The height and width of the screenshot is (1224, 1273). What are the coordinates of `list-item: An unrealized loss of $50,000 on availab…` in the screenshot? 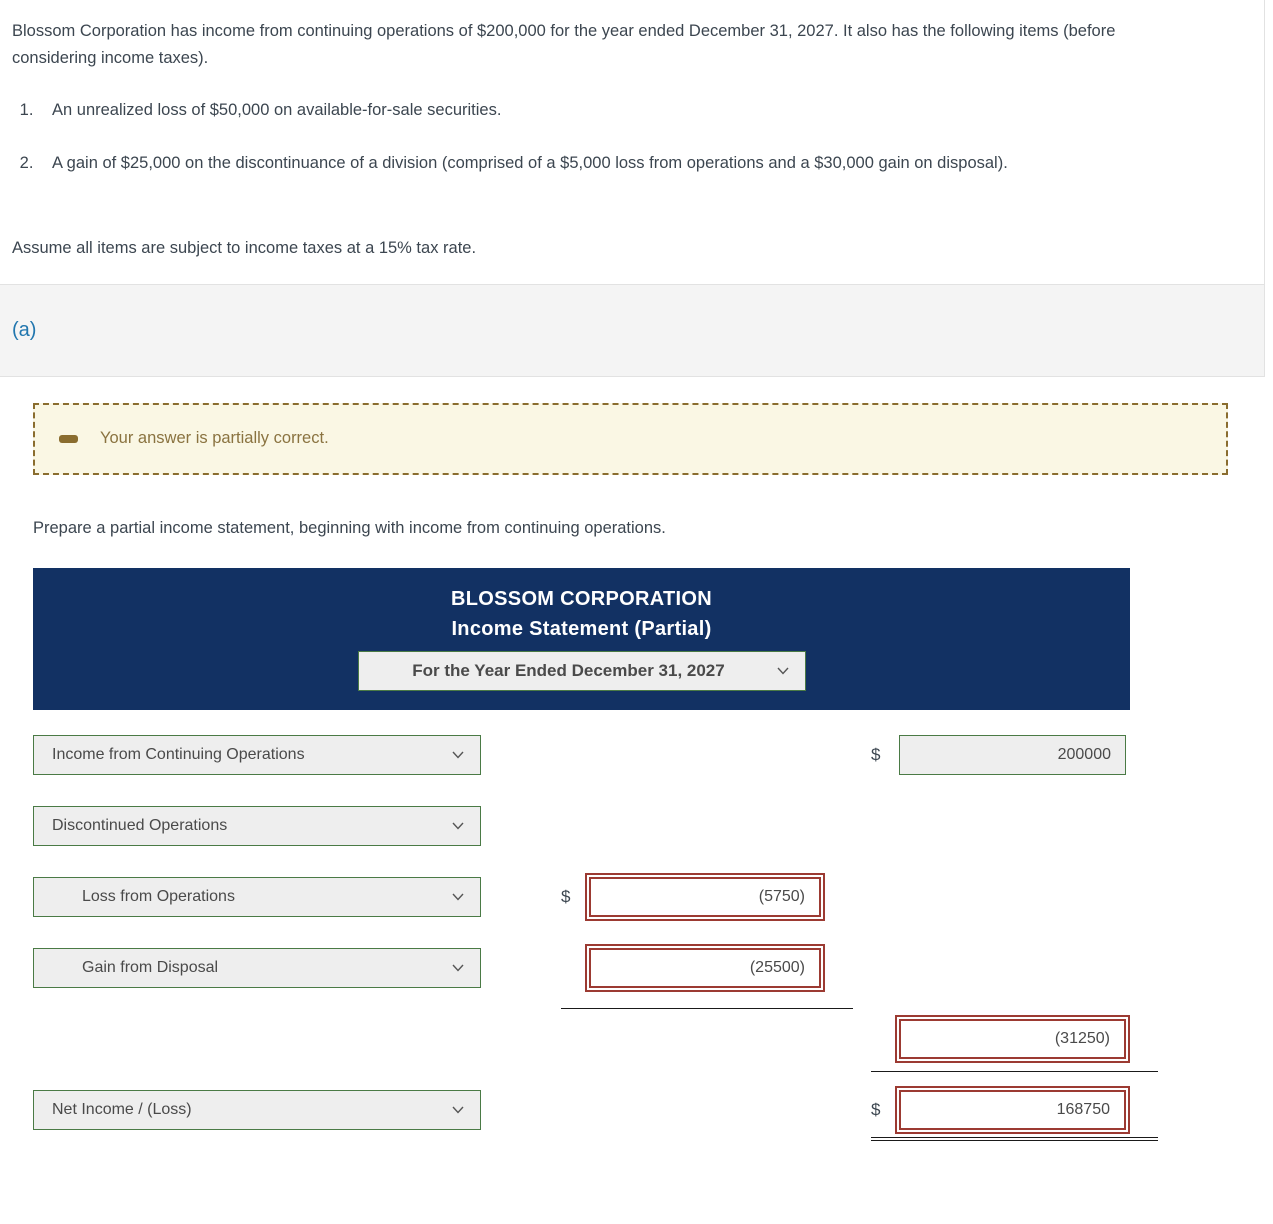 It's located at (611, 110).